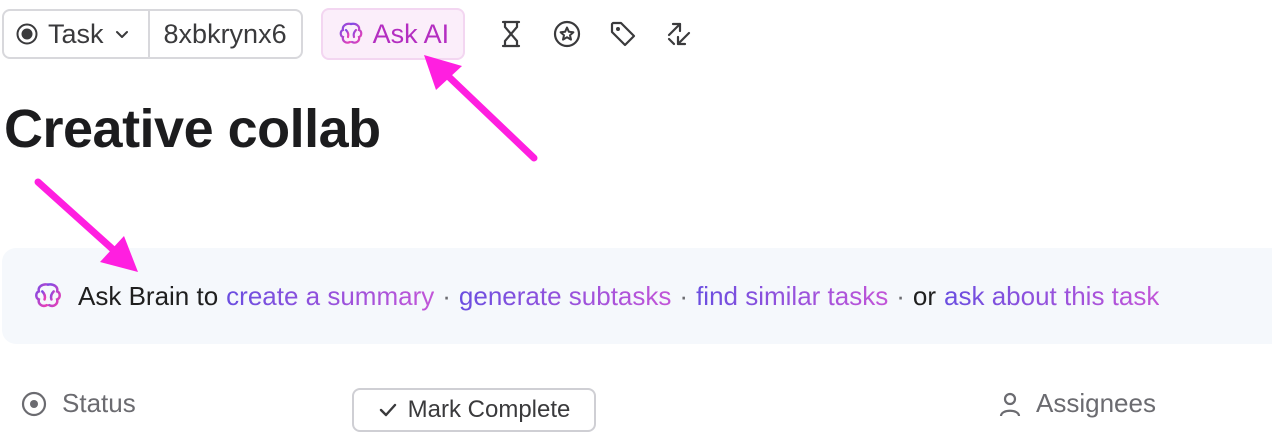 Image resolution: width=1272 pixels, height=432 pixels. I want to click on task-title: Creative collab, so click(192, 129).